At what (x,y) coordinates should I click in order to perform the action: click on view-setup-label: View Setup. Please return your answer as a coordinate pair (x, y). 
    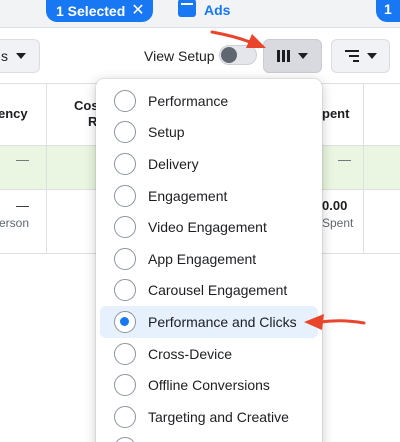
    Looking at the image, I should click on (179, 56).